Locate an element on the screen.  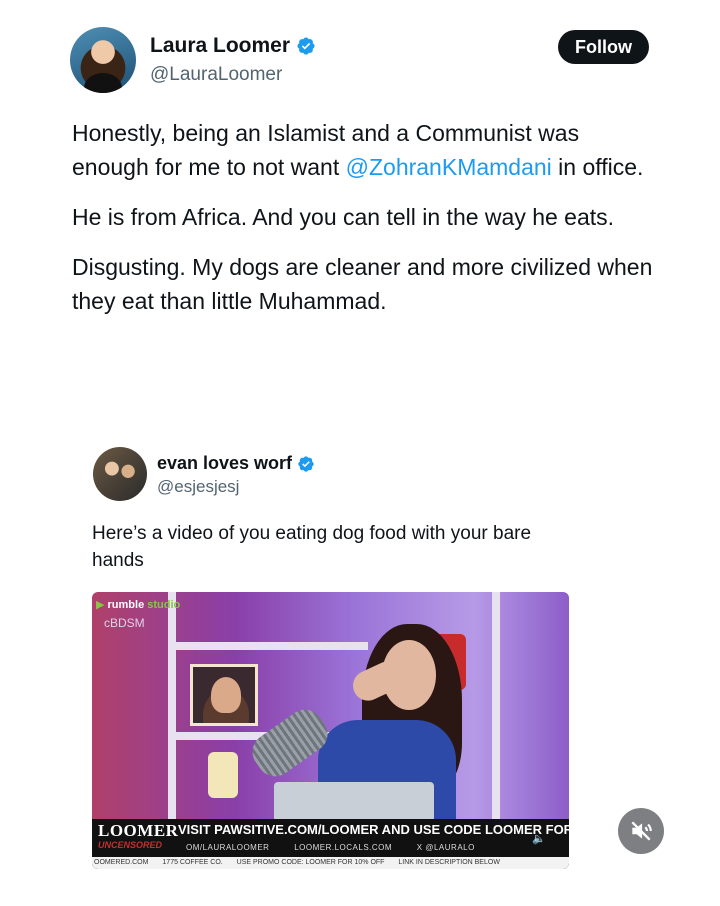
lower-third-item: OM/LAURALOOMER is located at coordinates (228, 847).